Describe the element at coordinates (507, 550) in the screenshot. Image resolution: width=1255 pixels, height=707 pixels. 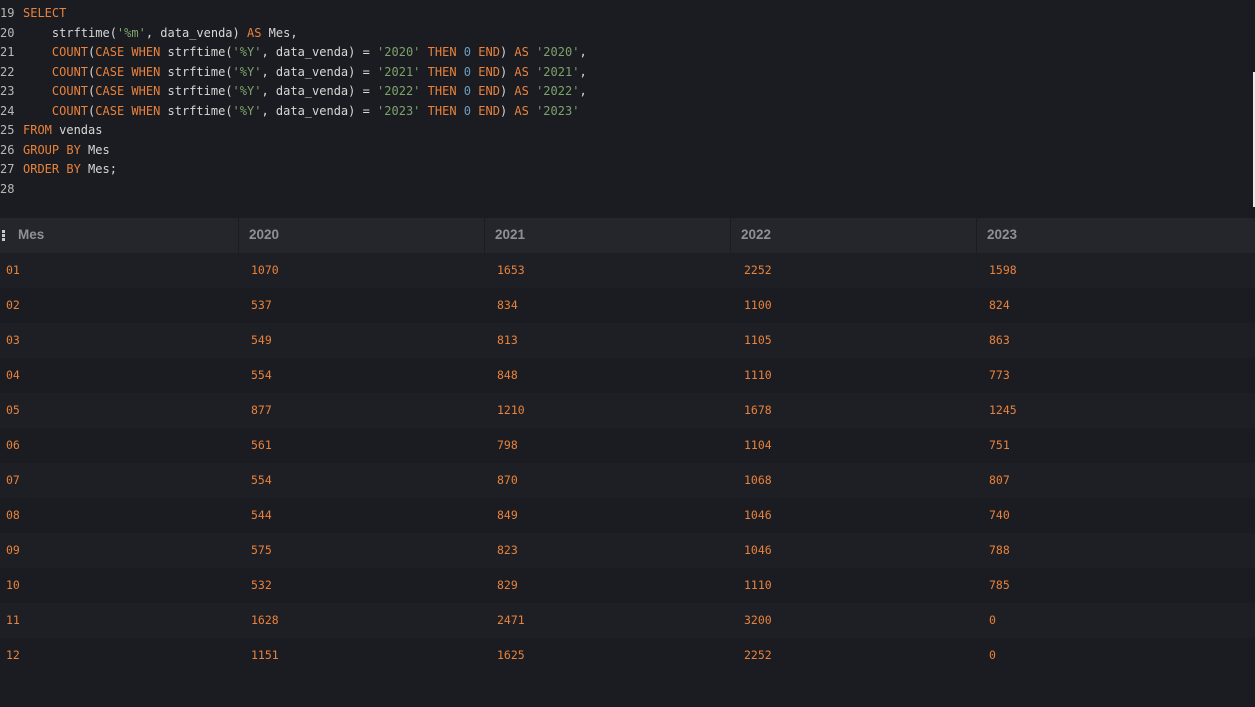
I see `cell-2021: 823` at that location.